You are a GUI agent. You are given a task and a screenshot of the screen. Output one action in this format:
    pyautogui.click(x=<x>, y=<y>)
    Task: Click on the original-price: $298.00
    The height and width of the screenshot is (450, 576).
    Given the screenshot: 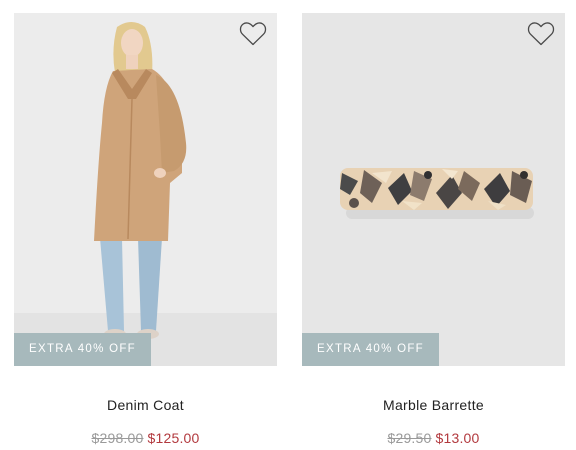 What is the action you would take?
    pyautogui.click(x=117, y=438)
    